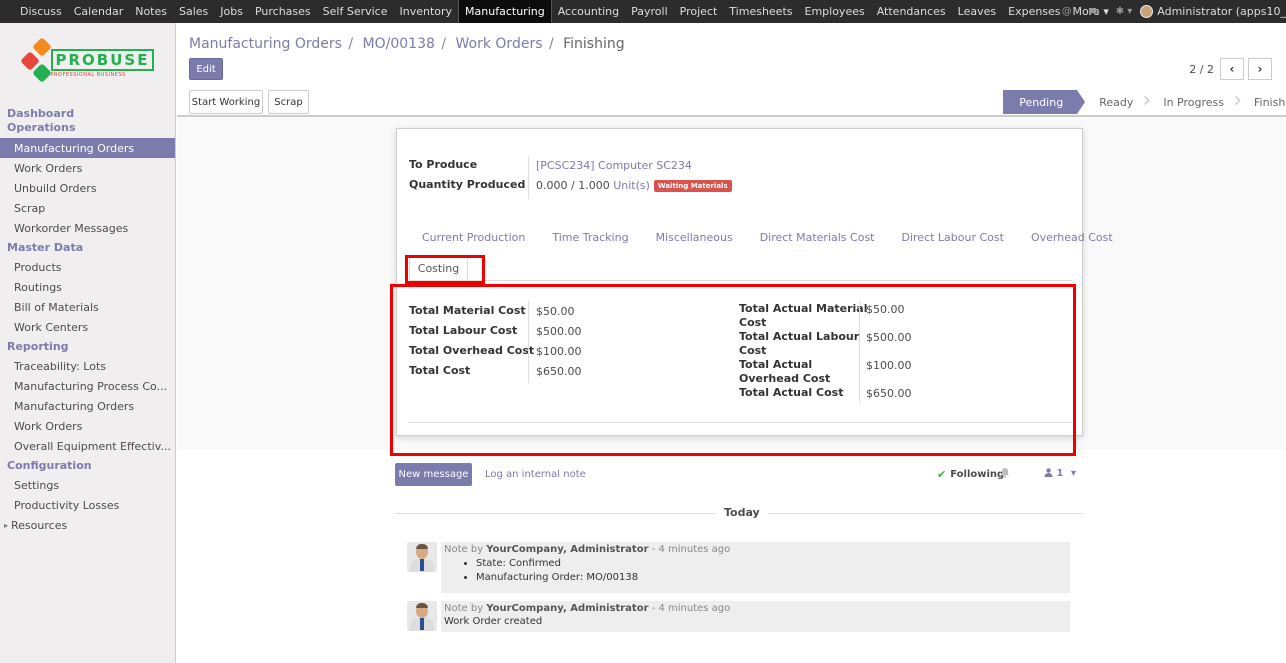 This screenshot has height=663, width=1286. What do you see at coordinates (87, 366) in the screenshot?
I see `sidebar-item-traceability-lots: Traceability: Lots` at bounding box center [87, 366].